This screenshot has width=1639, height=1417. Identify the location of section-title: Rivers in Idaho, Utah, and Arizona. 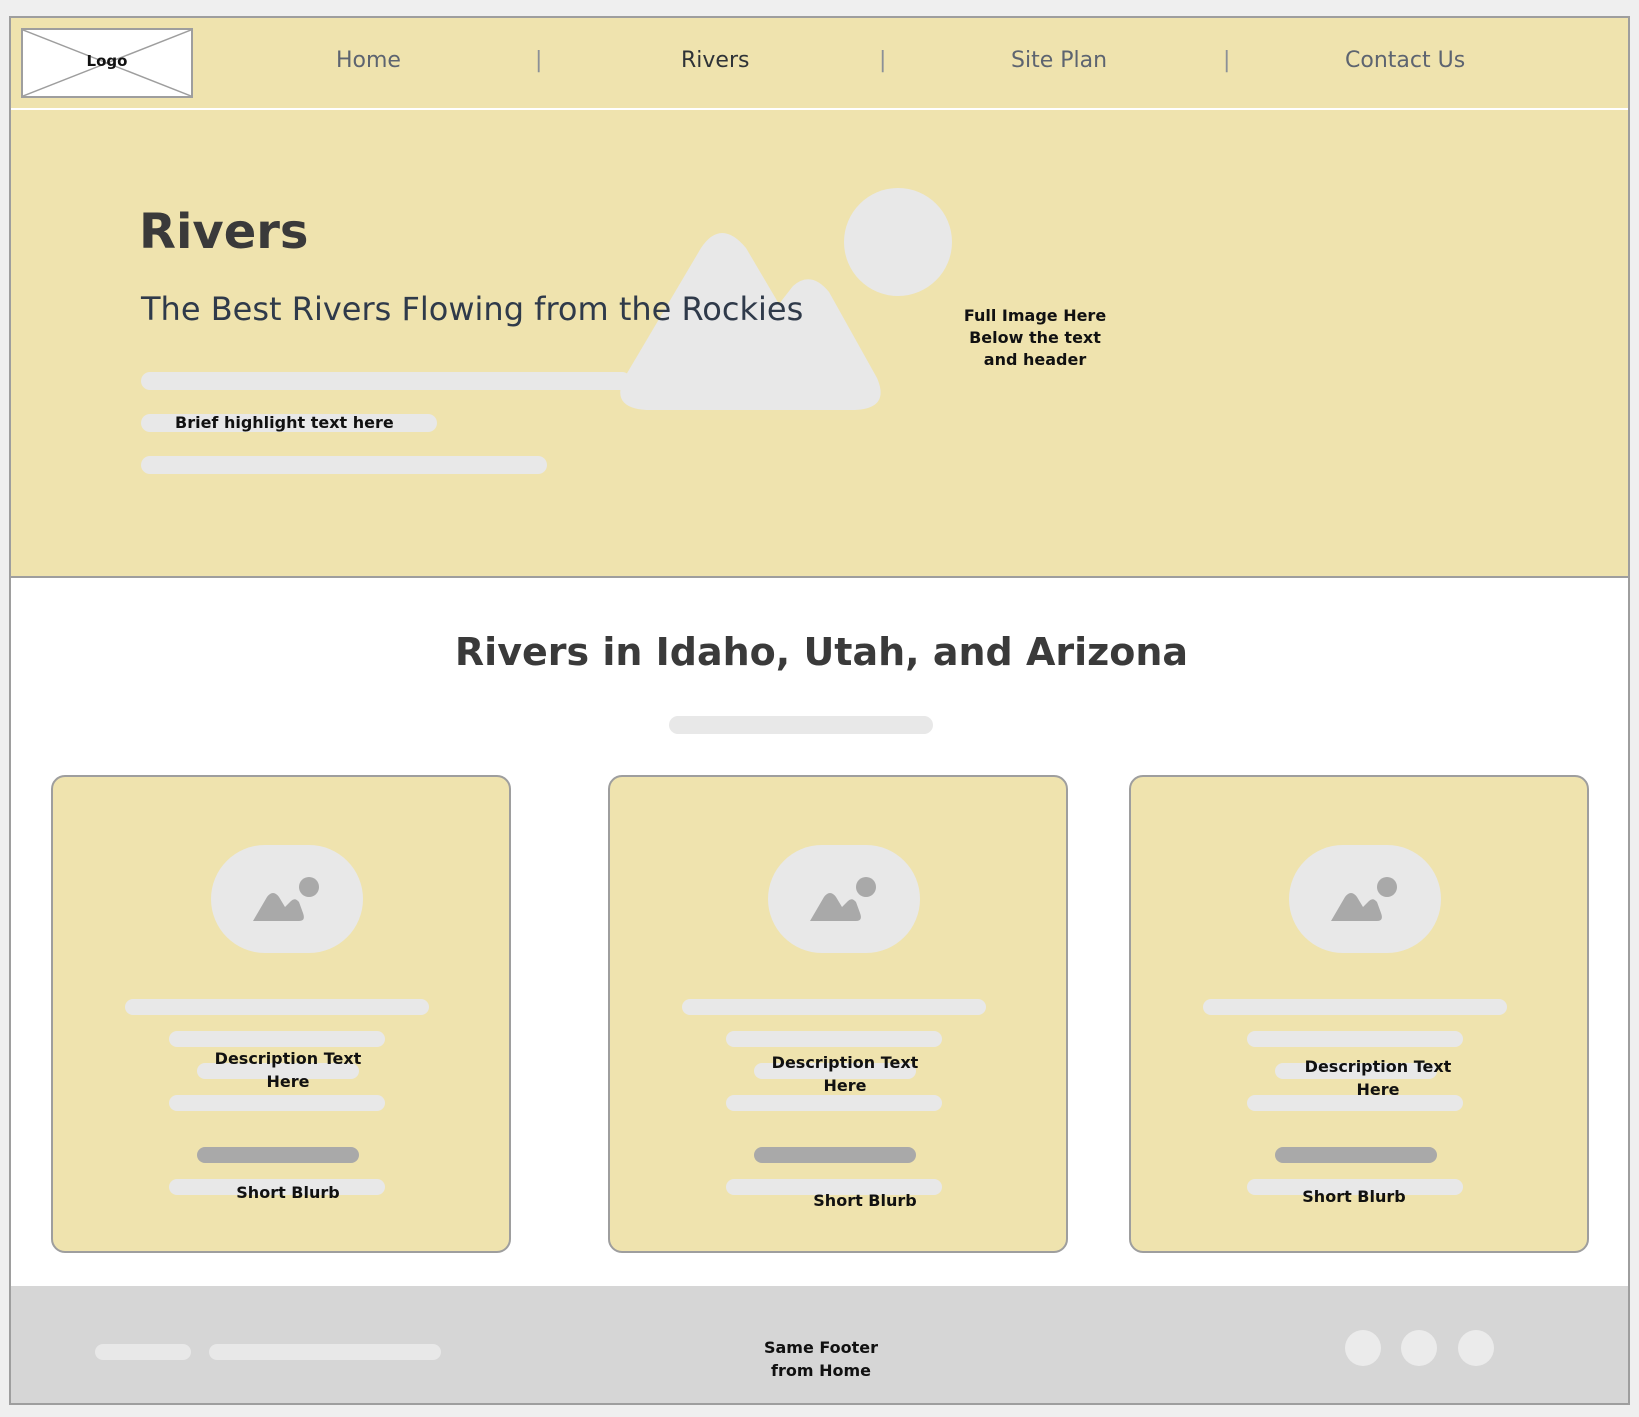
(821, 652).